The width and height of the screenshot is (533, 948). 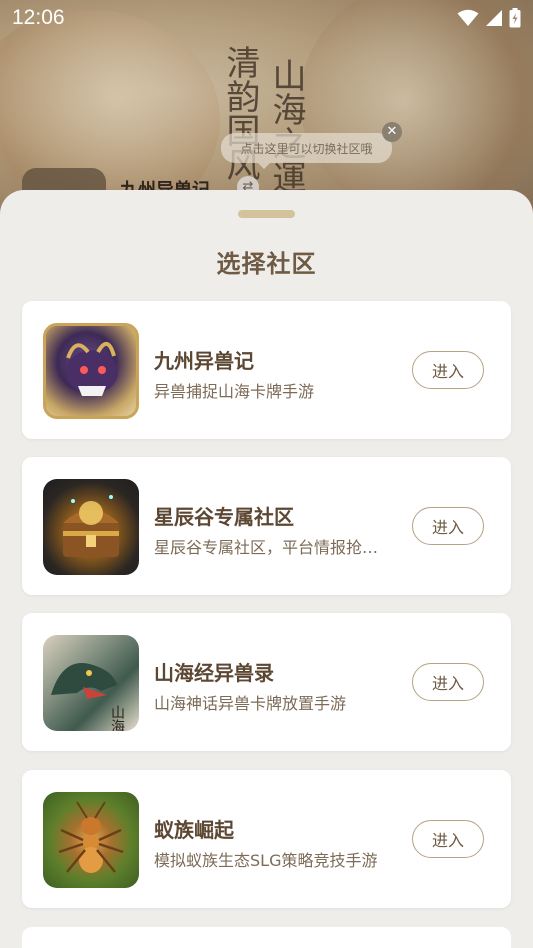 What do you see at coordinates (266, 370) in the screenshot?
I see `community-card: 九州异兽记 异兽捕捉山海卡牌手游 进入` at bounding box center [266, 370].